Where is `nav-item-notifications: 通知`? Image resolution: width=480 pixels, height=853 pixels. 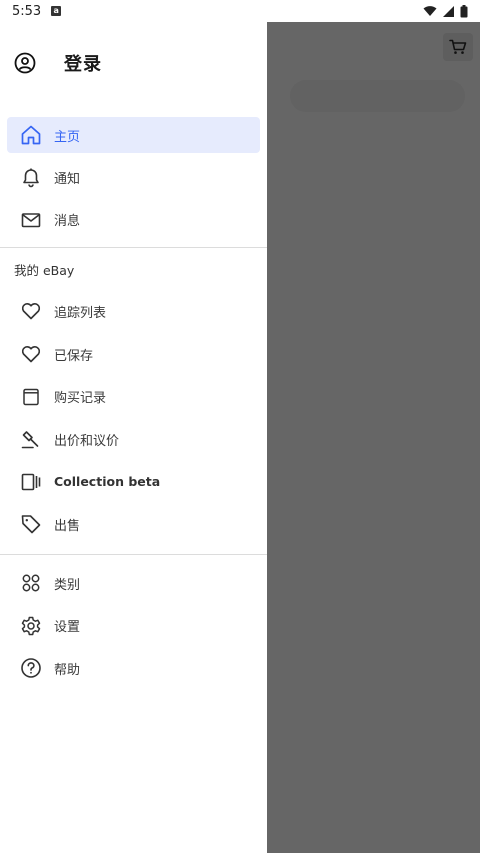 nav-item-notifications: 通知 is located at coordinates (133, 177).